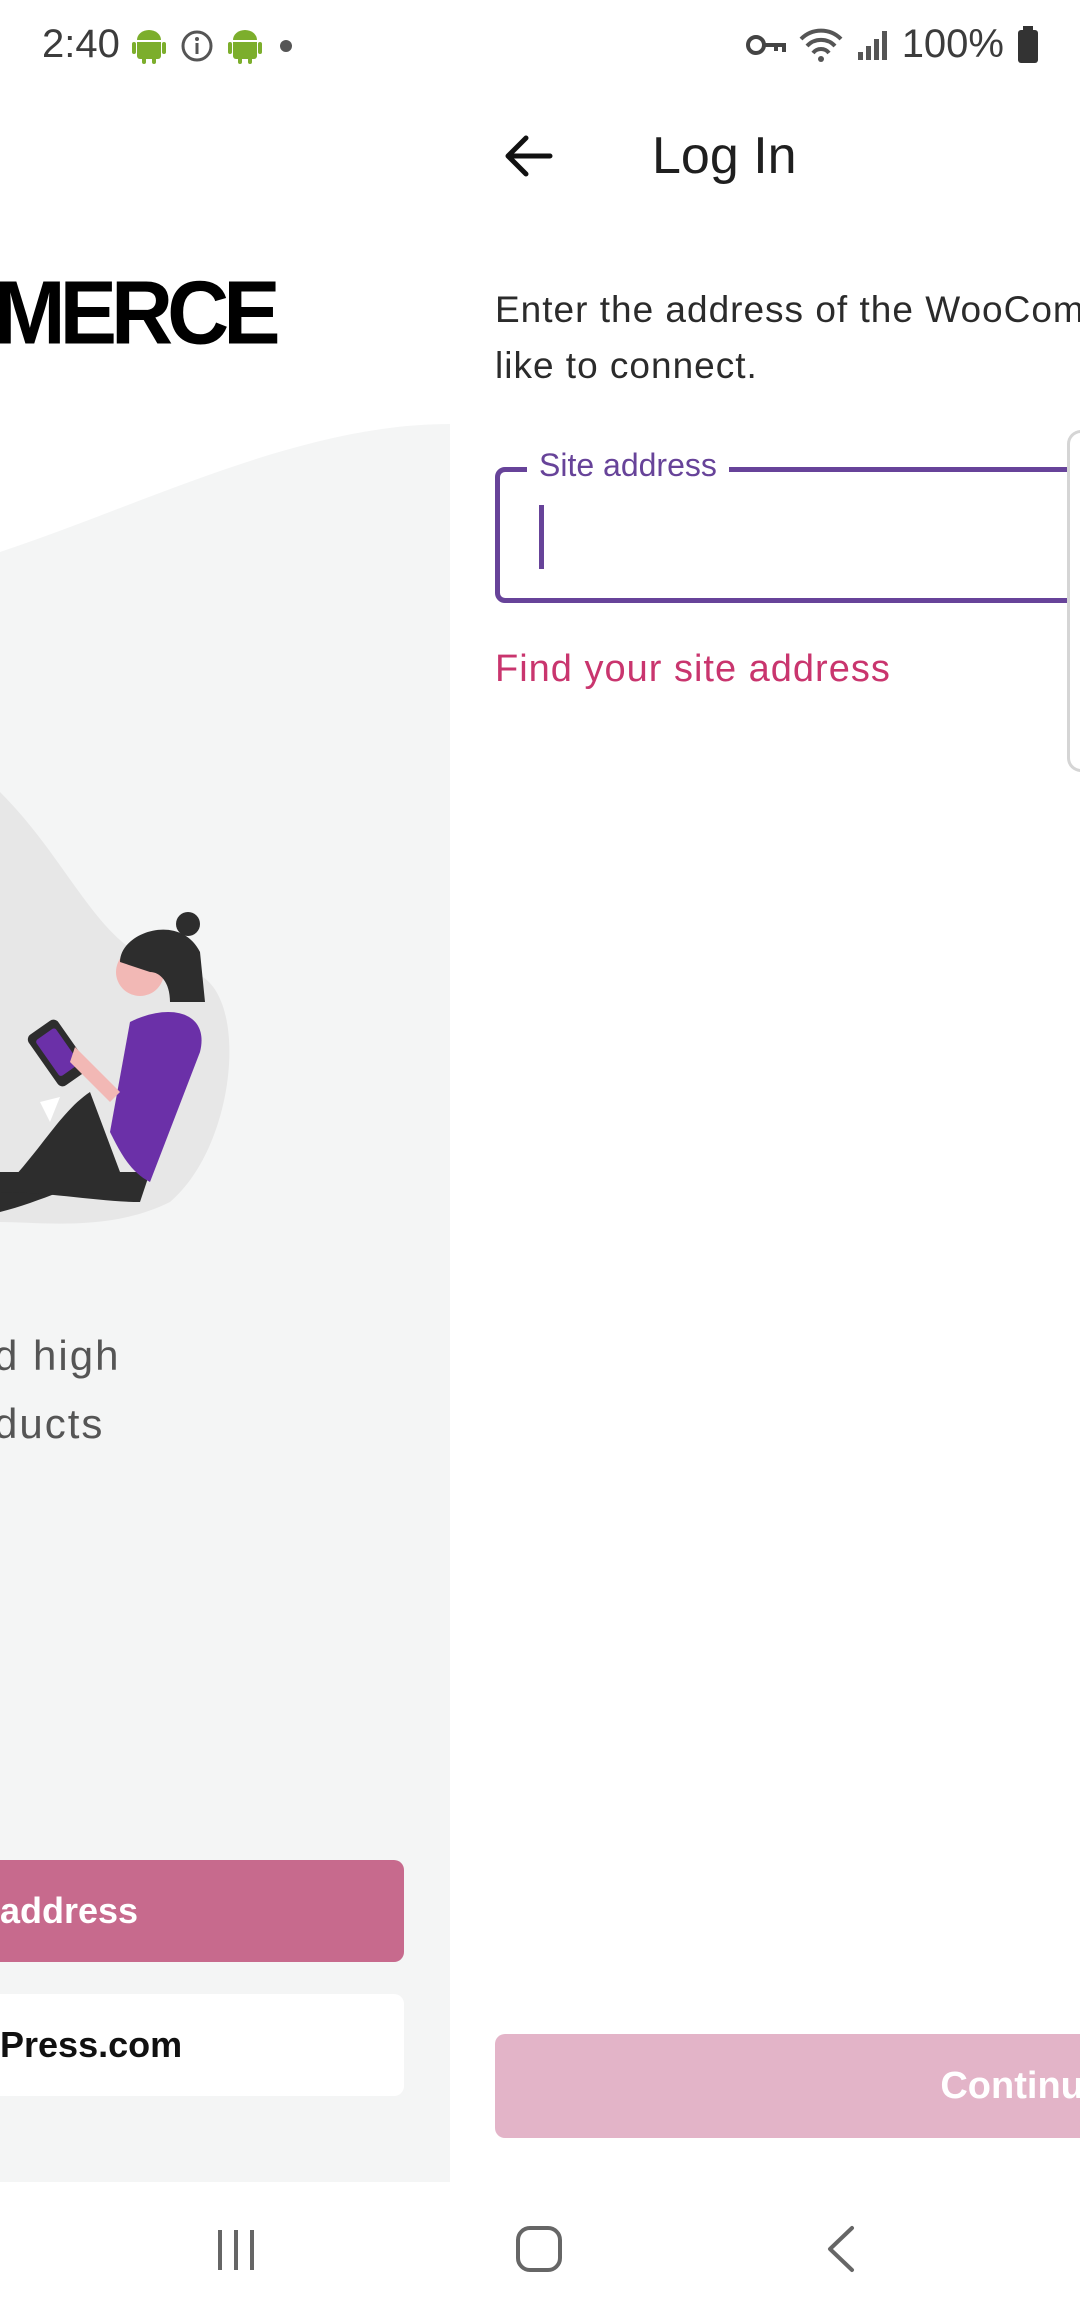 This screenshot has height=2316, width=1080. I want to click on wifi-icon, so click(821, 45).